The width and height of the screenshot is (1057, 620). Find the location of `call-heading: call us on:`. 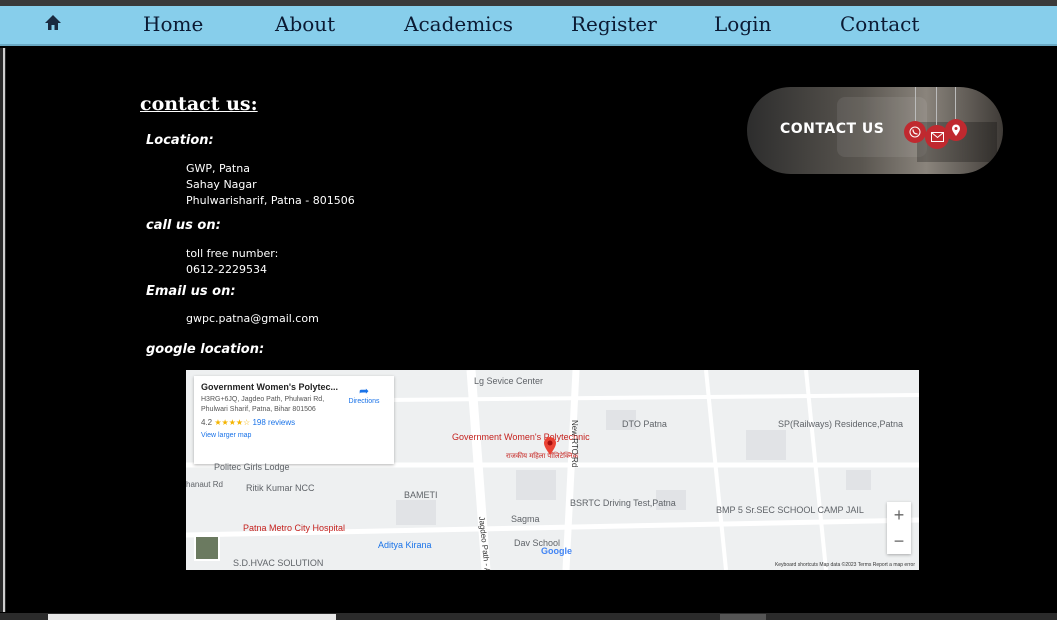

call-heading: call us on: is located at coordinates (183, 225).